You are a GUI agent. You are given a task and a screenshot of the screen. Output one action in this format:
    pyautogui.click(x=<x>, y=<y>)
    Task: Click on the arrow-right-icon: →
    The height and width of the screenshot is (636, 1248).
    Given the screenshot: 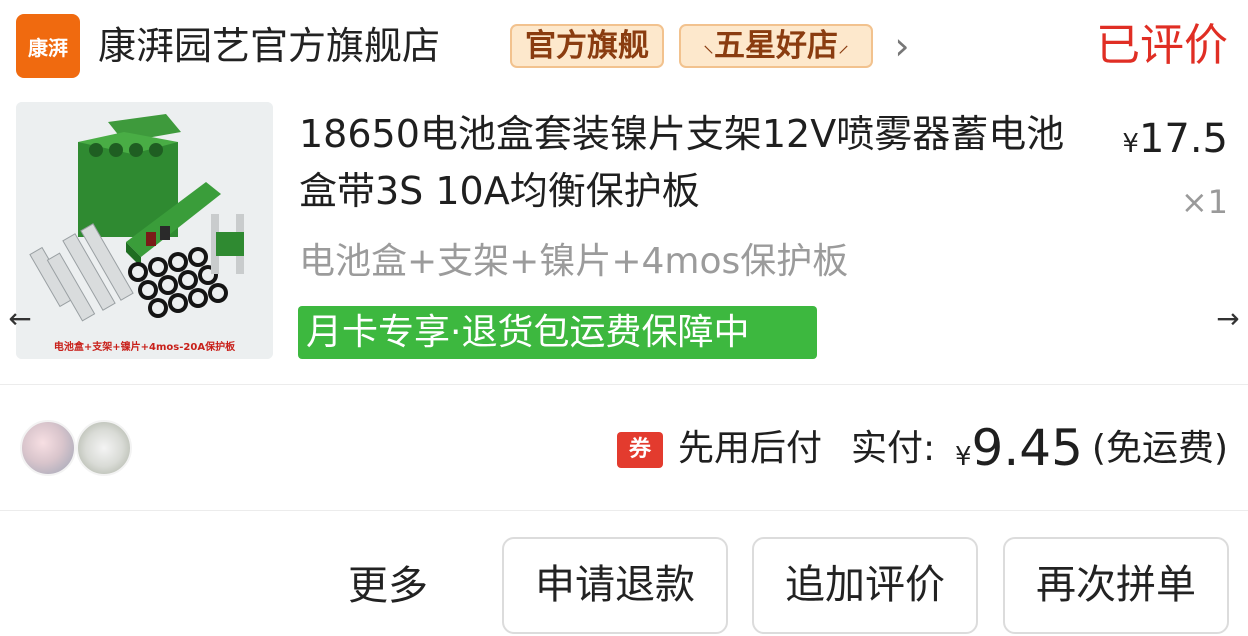 What is the action you would take?
    pyautogui.click(x=1228, y=319)
    